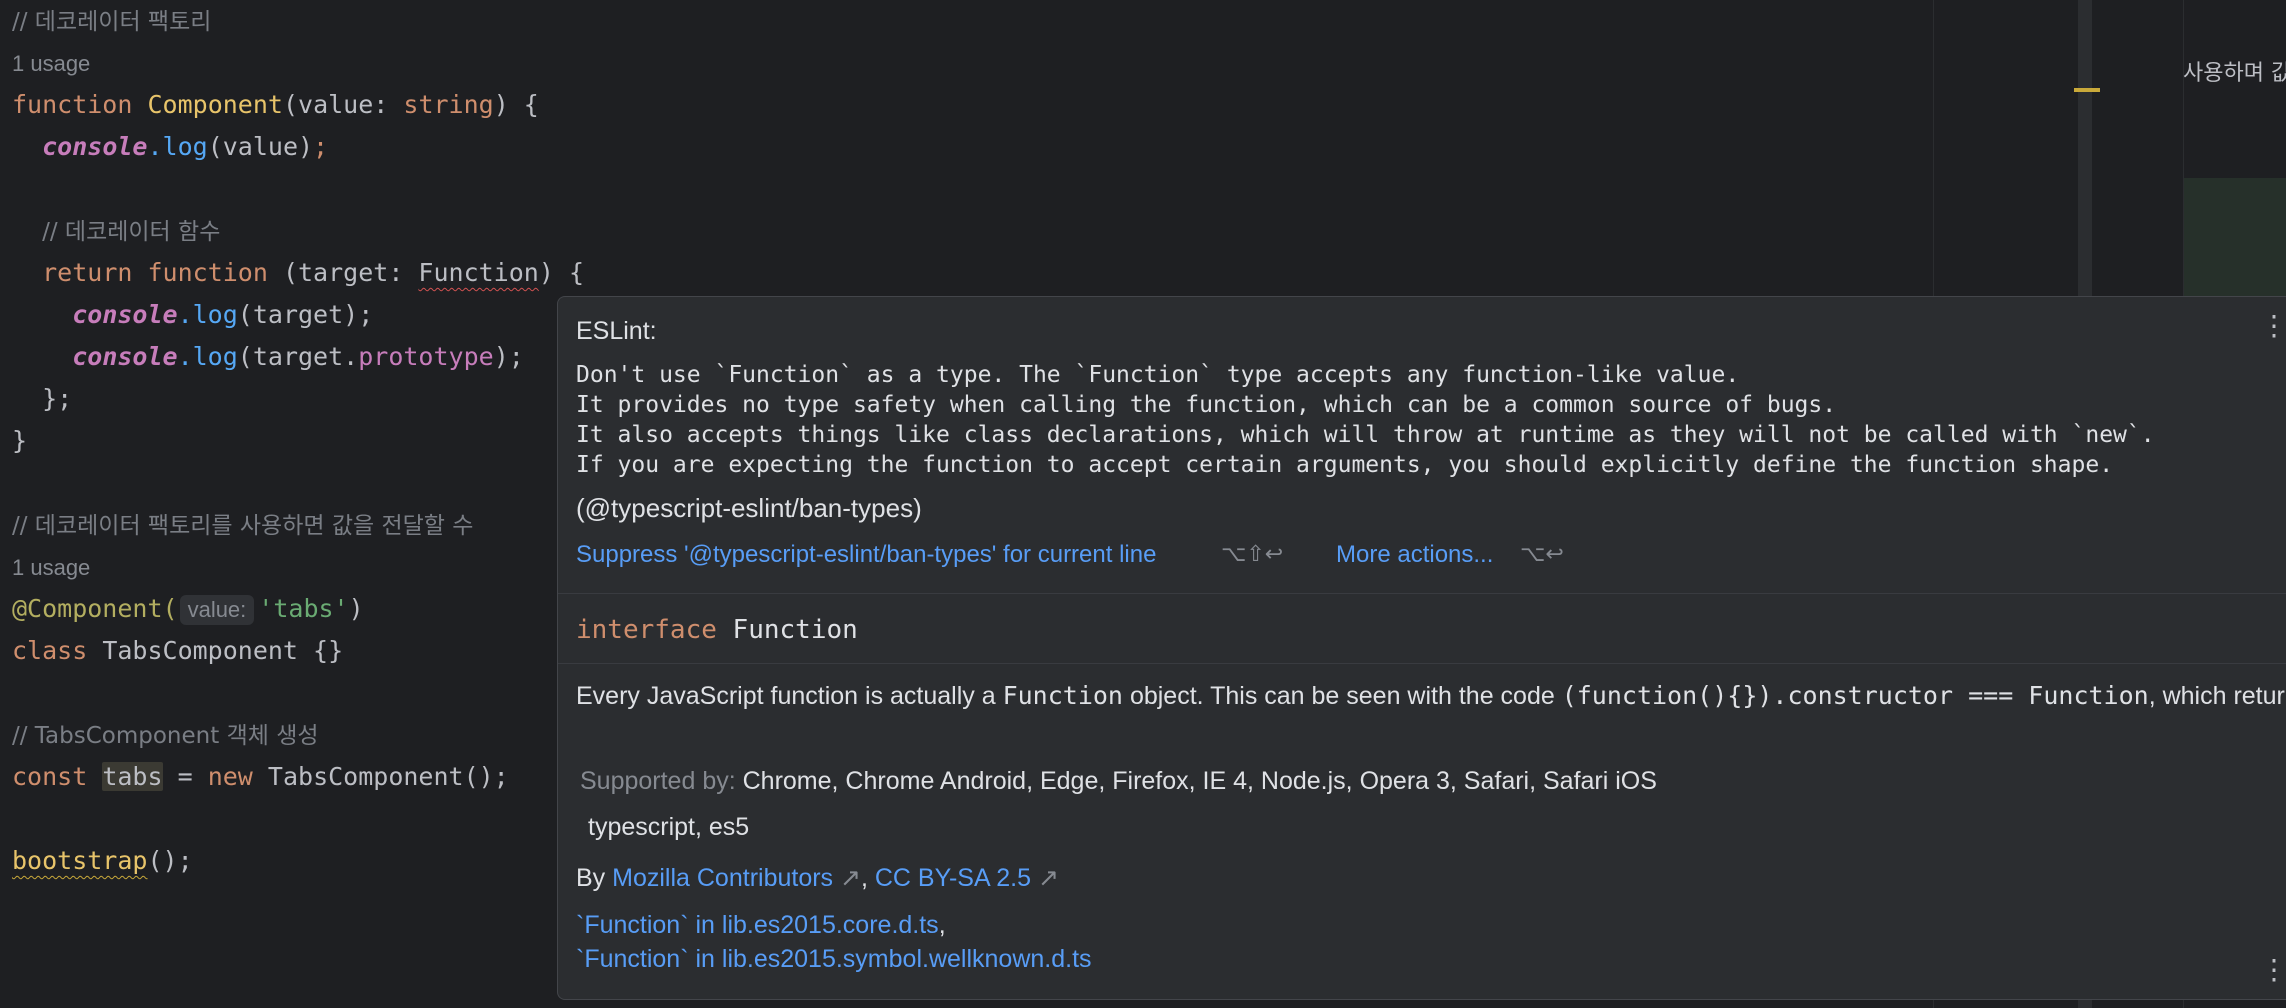  I want to click on code-line-3: function Component(value: string) {, so click(275, 105).